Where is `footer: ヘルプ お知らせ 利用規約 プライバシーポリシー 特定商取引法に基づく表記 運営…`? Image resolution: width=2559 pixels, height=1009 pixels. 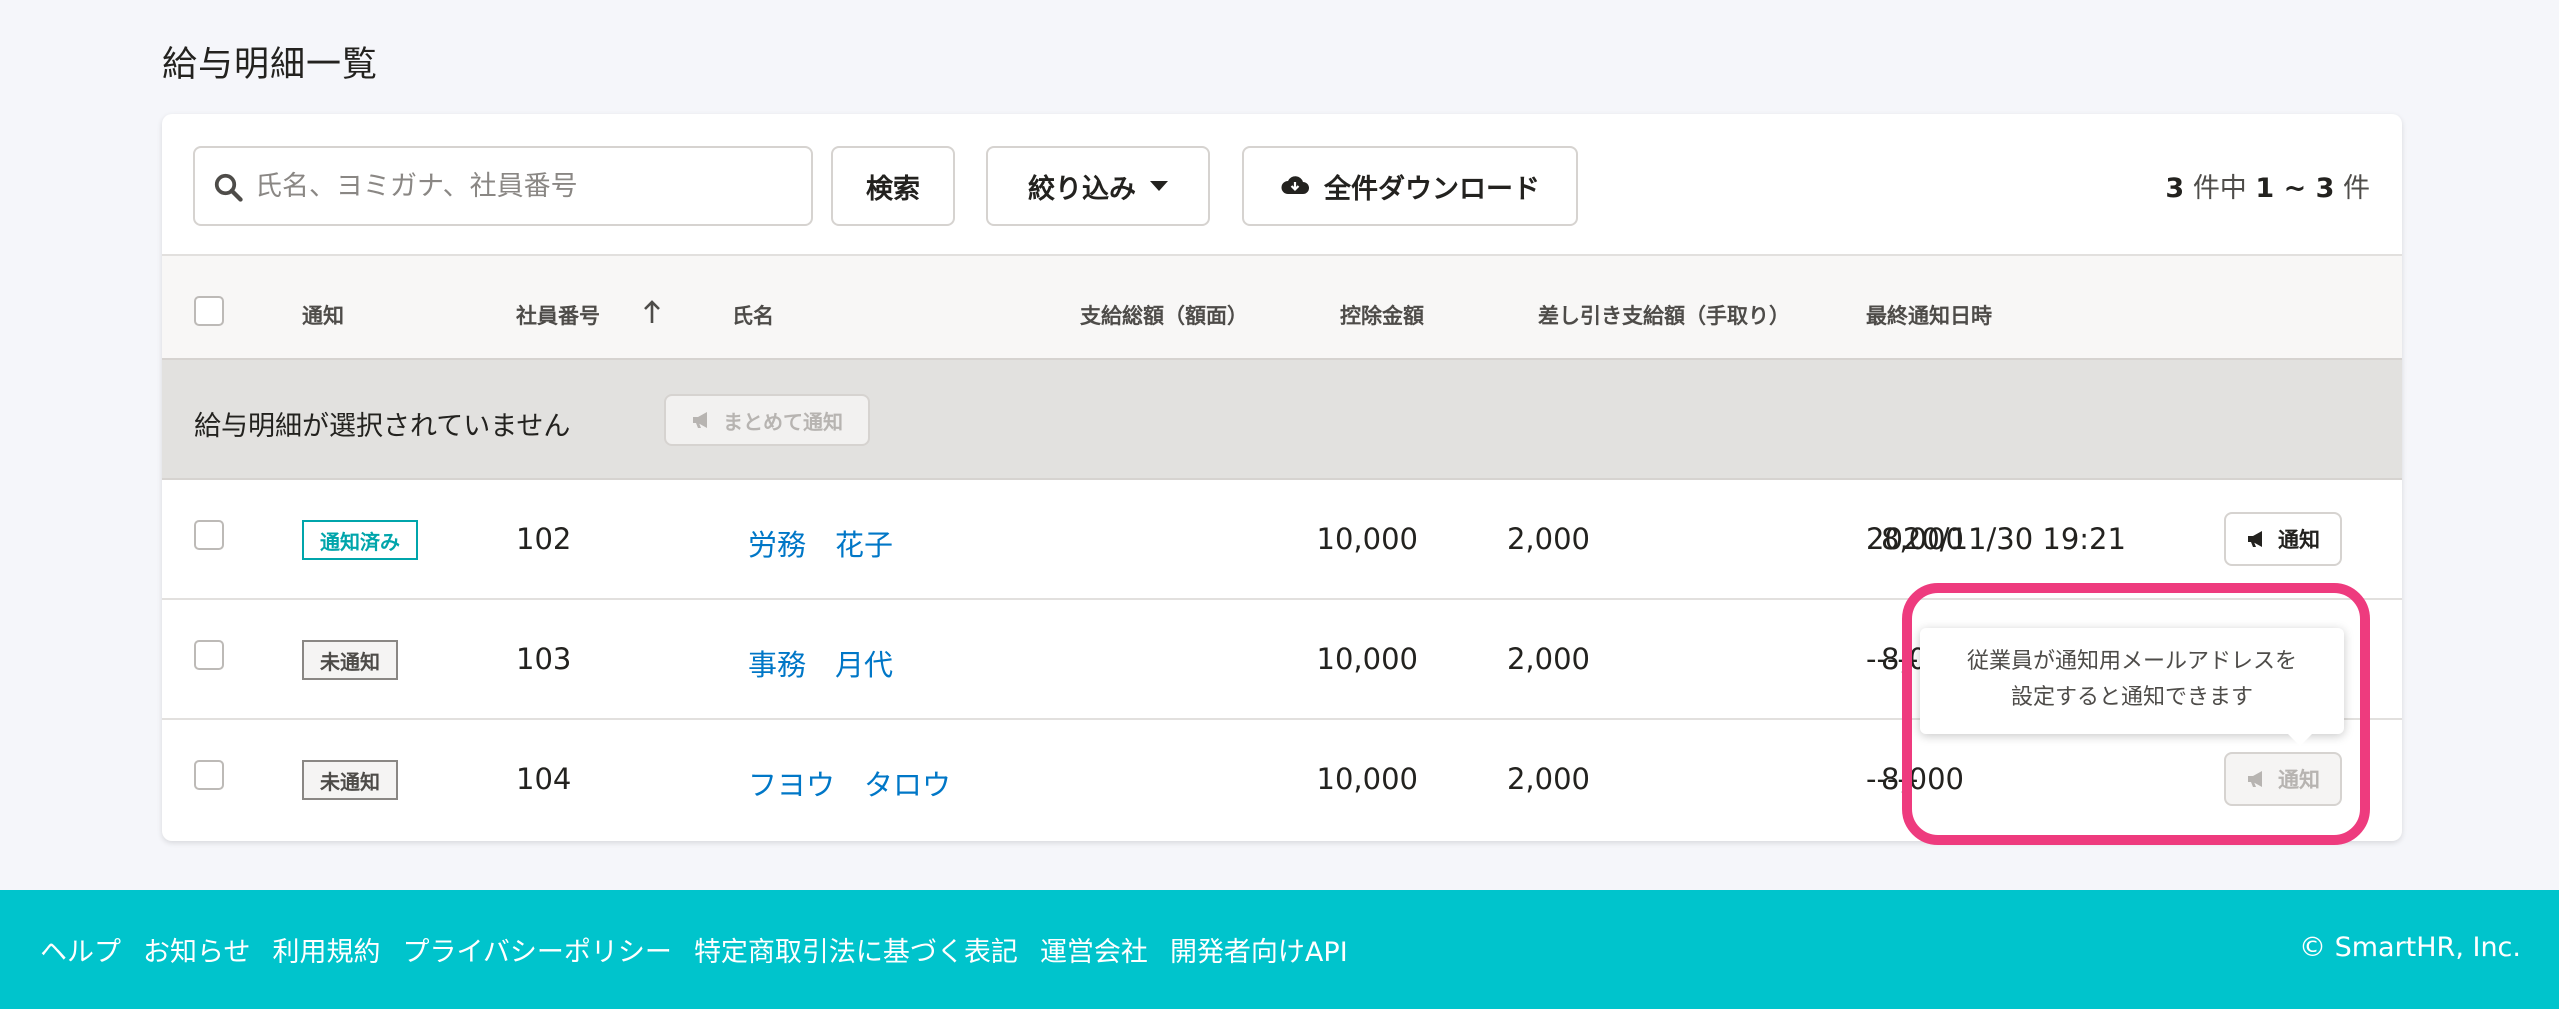 footer: ヘルプ お知らせ 利用規約 プライバシーポリシー 特定商取引法に基づく表記 運営… is located at coordinates (1279, 949).